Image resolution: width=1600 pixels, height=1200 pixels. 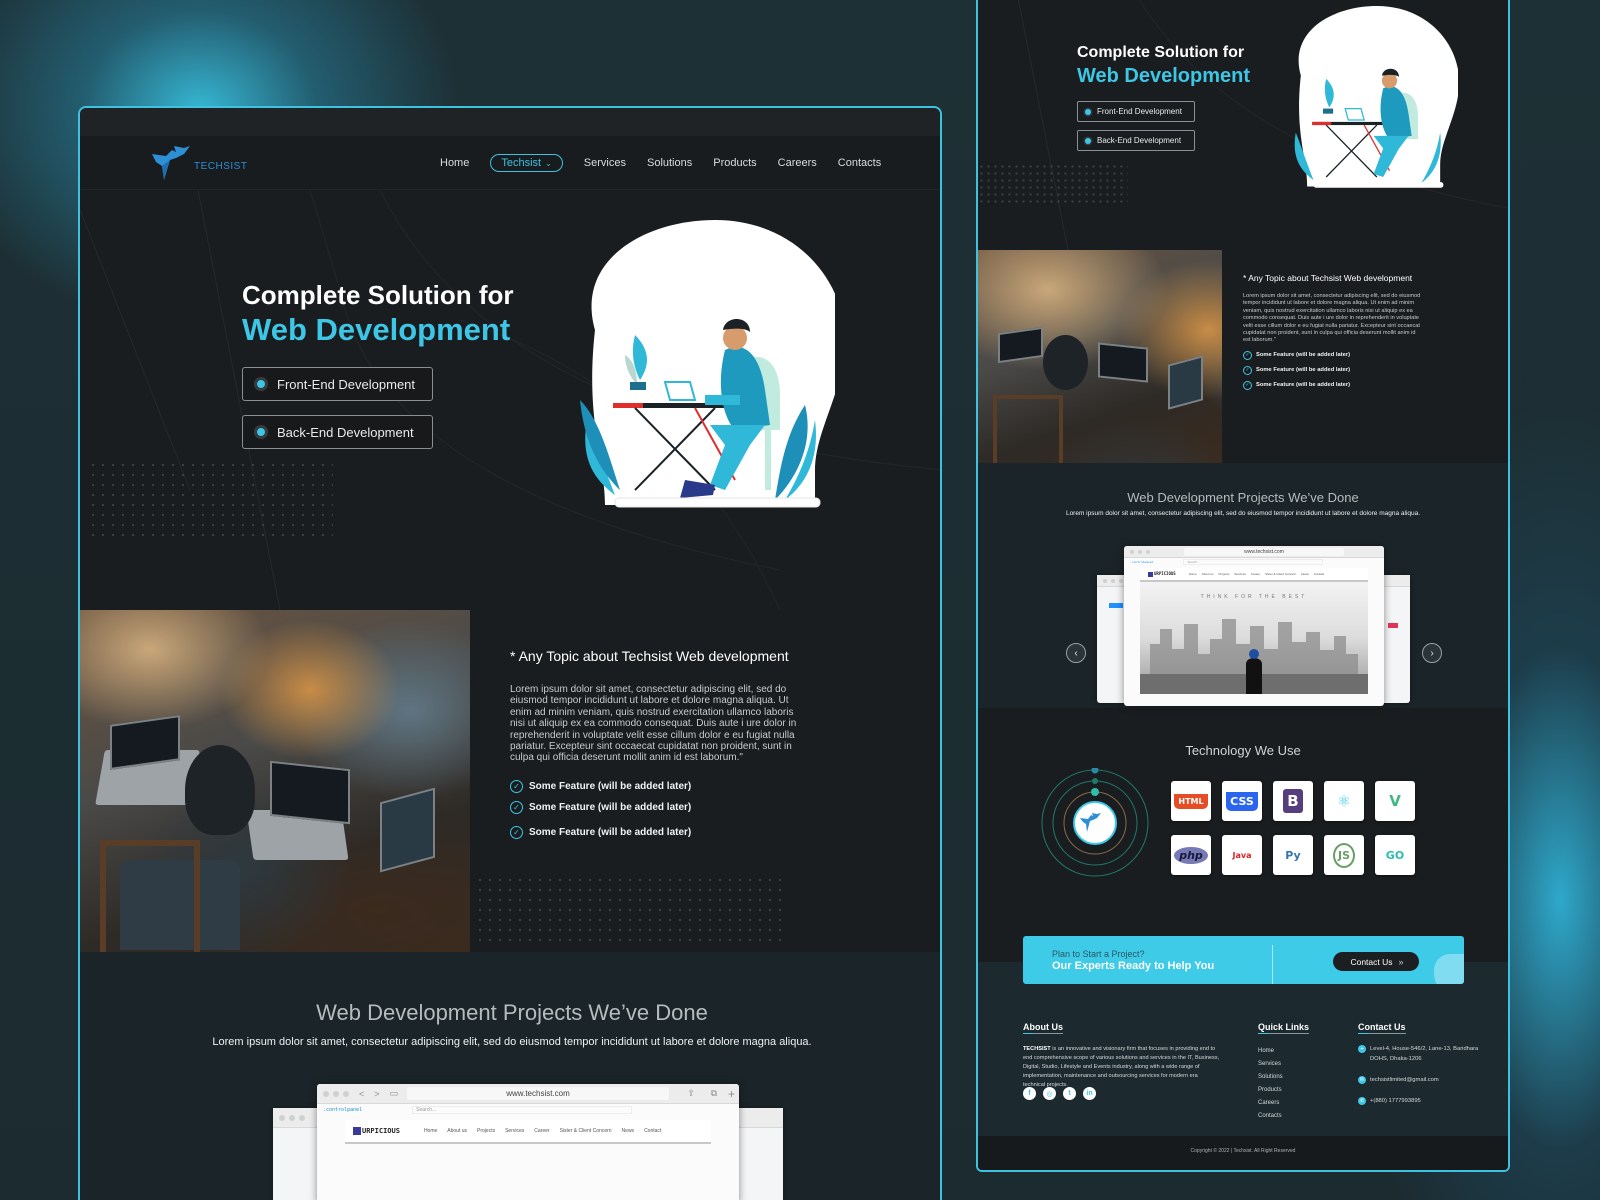 What do you see at coordinates (1029, 1093) in the screenshot?
I see `facebook-icon: f` at bounding box center [1029, 1093].